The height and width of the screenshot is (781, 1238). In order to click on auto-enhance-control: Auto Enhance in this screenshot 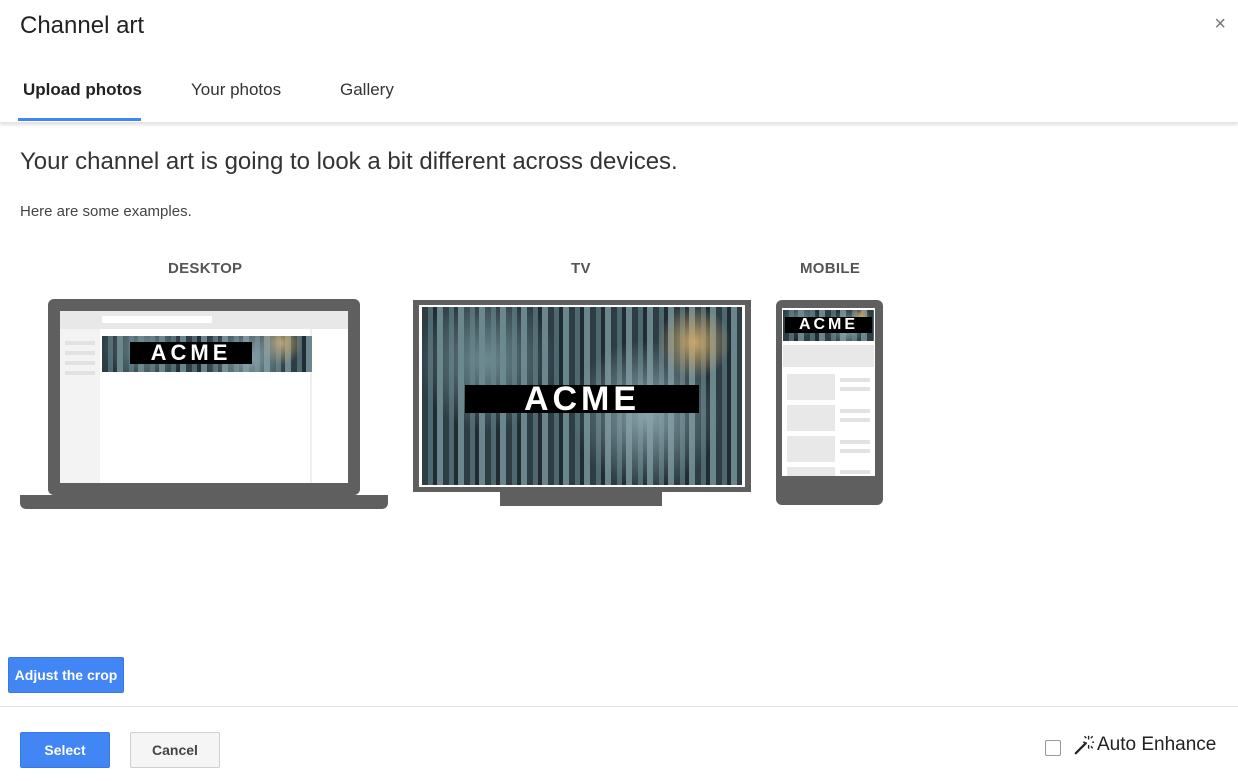, I will do `click(1130, 745)`.